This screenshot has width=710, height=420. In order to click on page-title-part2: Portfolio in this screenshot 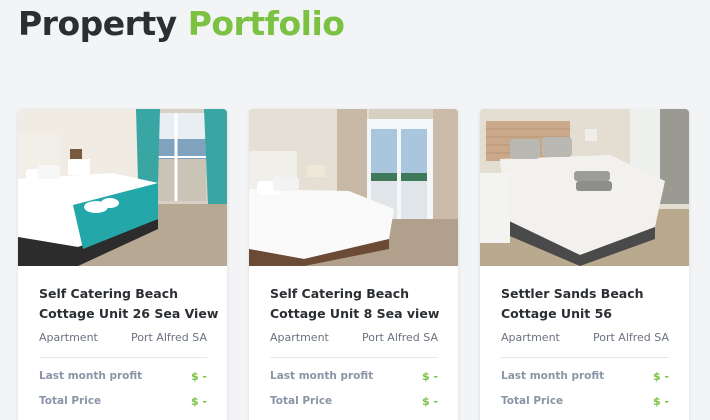, I will do `click(266, 23)`.